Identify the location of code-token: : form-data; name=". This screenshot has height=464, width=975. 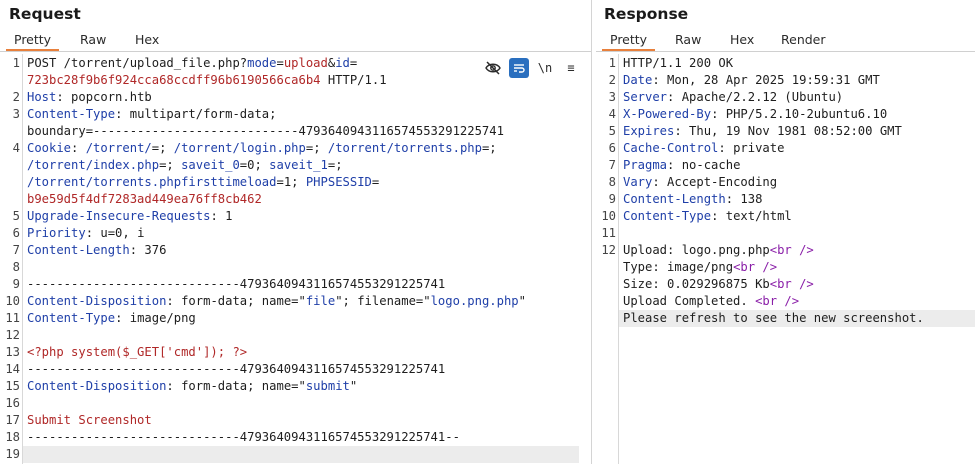
(236, 386).